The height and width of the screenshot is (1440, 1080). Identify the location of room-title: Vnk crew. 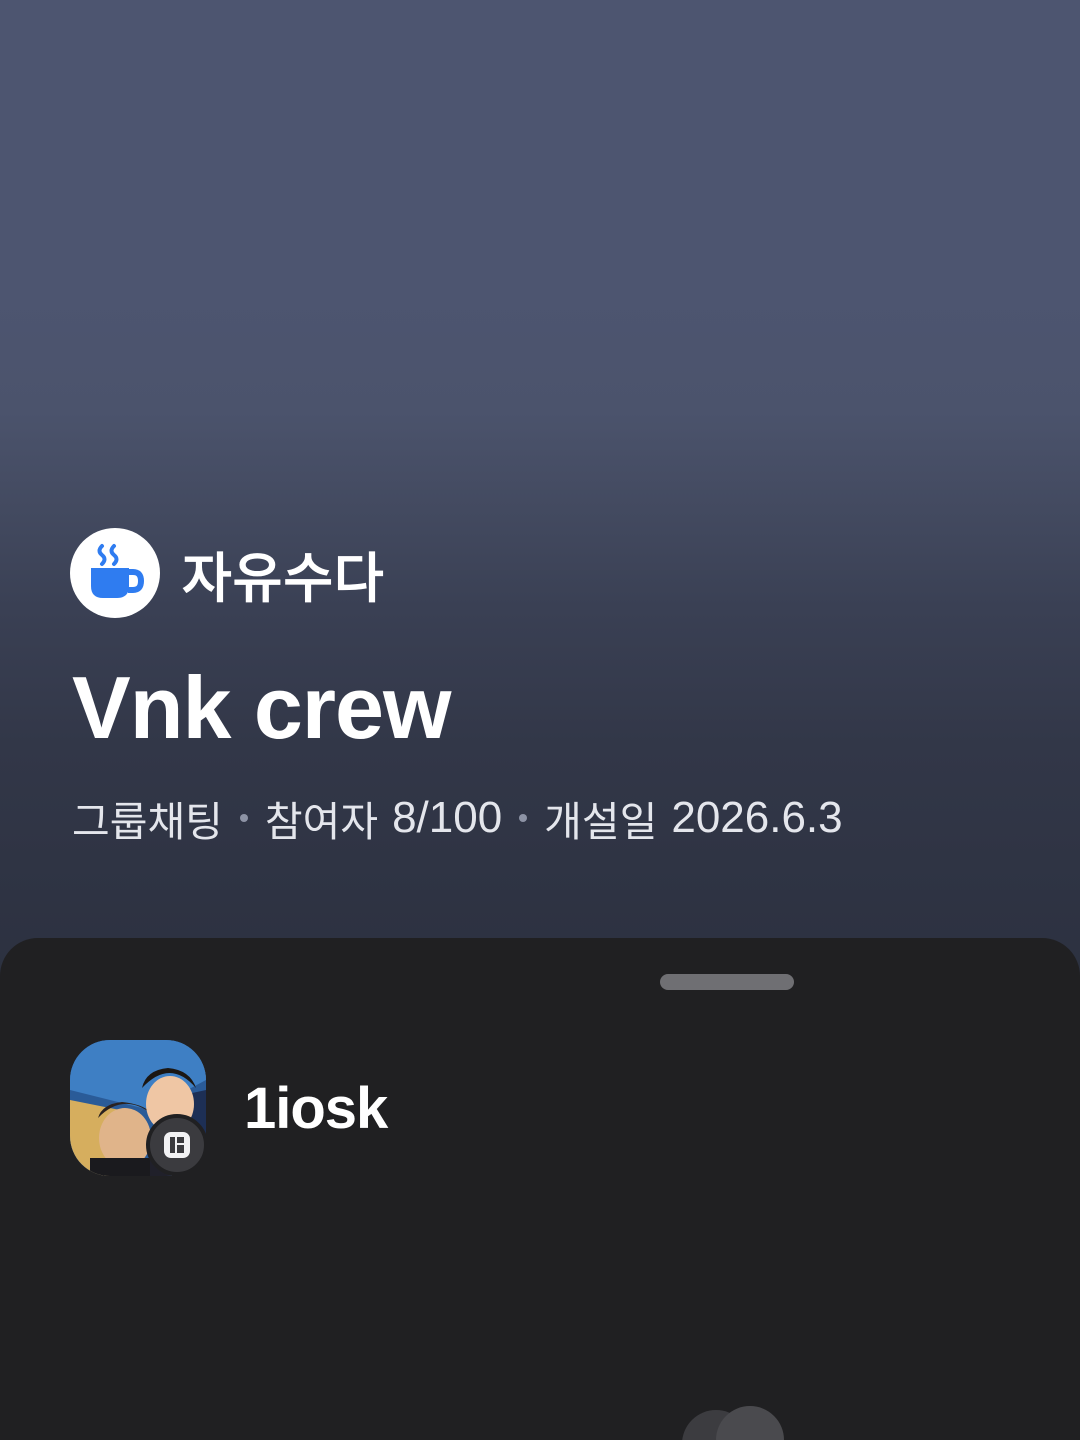
(261, 707).